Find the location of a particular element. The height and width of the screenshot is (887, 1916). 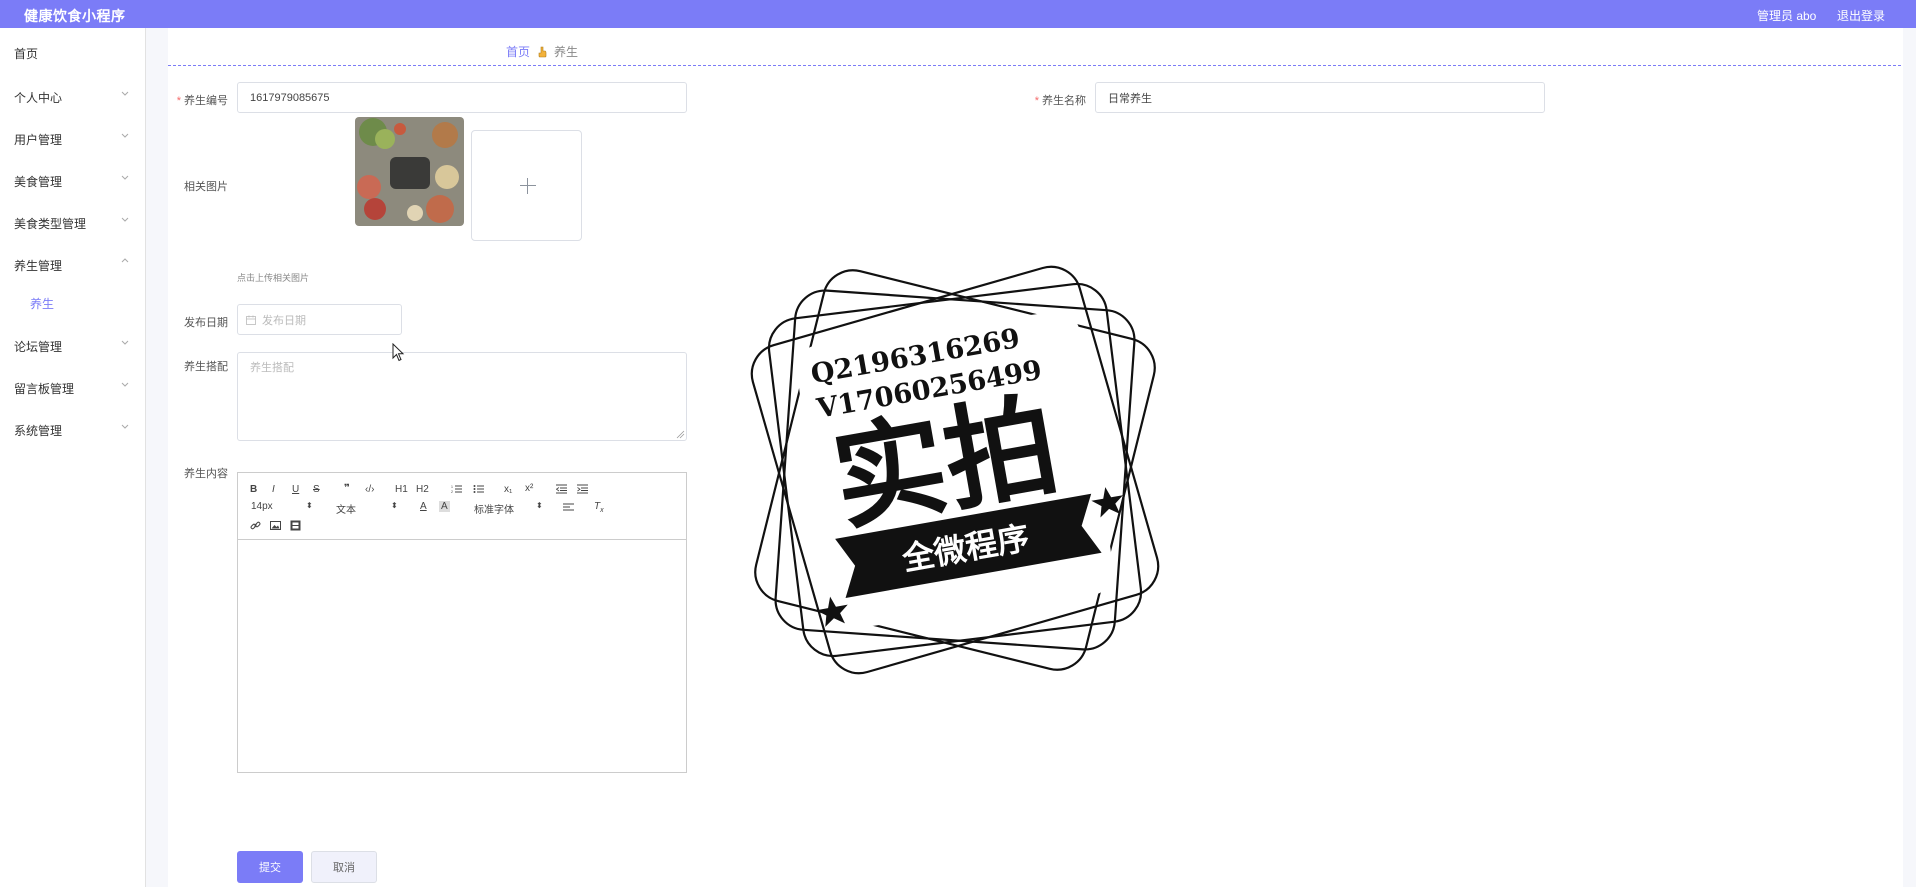

svg-text: 2 is located at coordinates (452, 492).